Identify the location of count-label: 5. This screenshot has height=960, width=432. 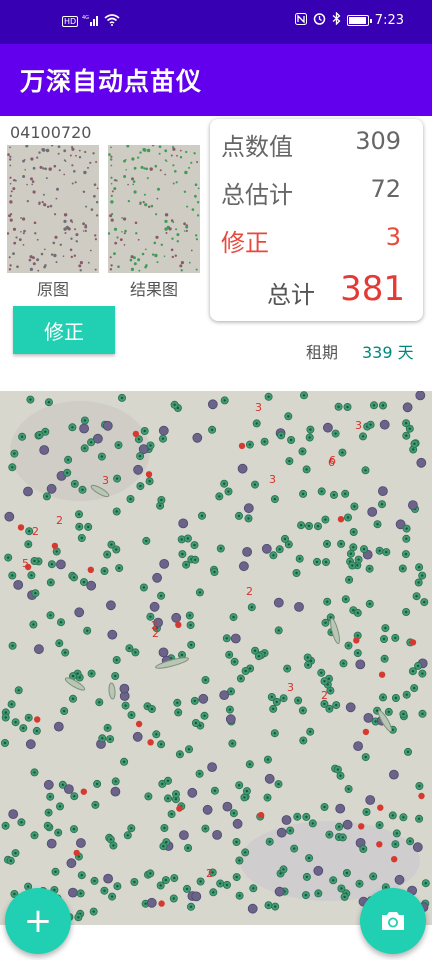
(25, 563).